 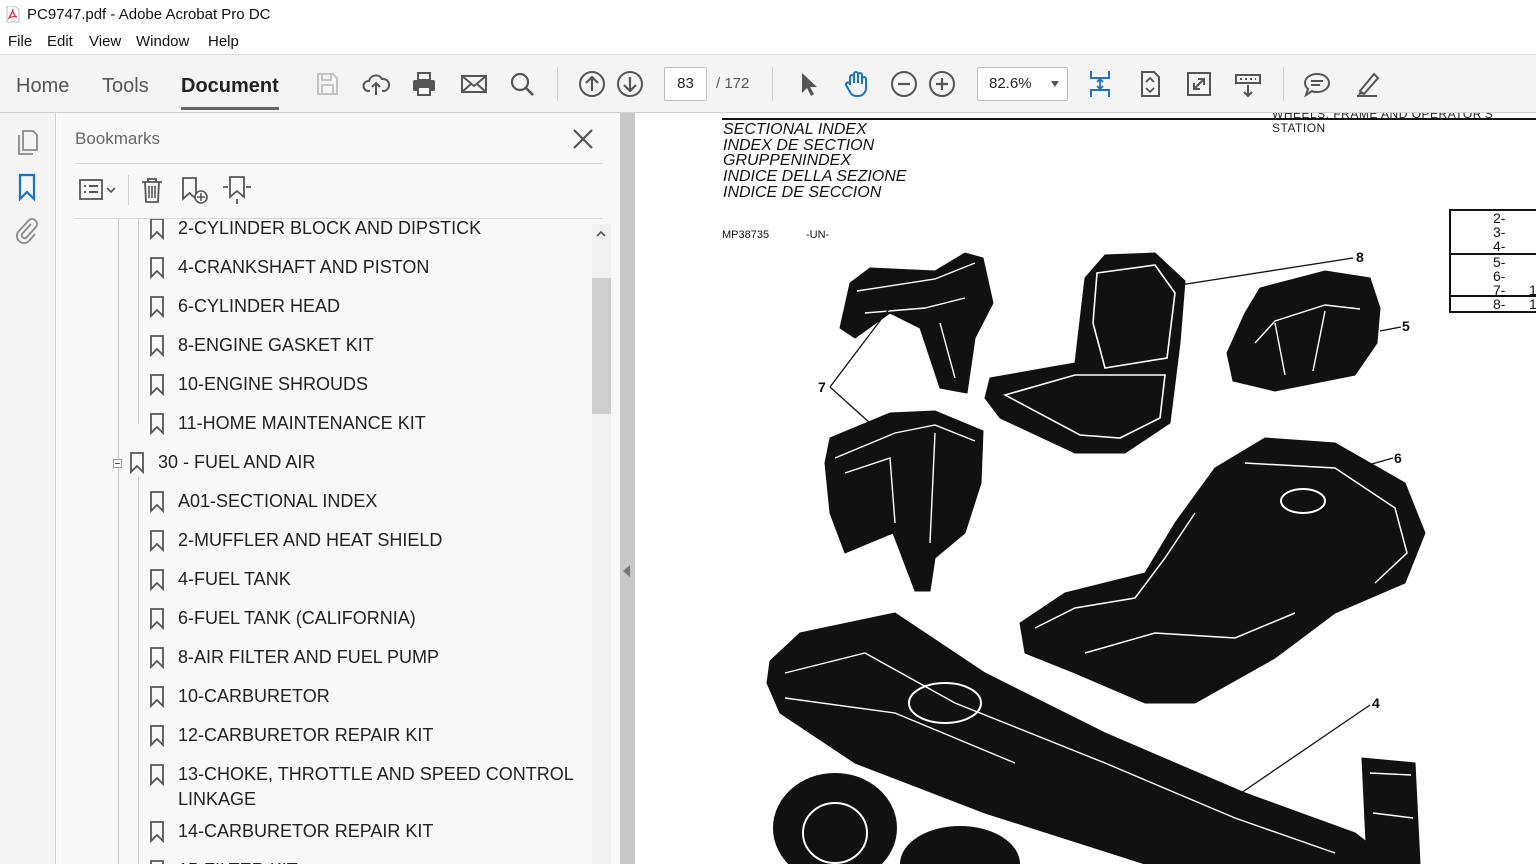 What do you see at coordinates (254, 696) in the screenshot?
I see `bookmark-item: 10-CARBURETOR` at bounding box center [254, 696].